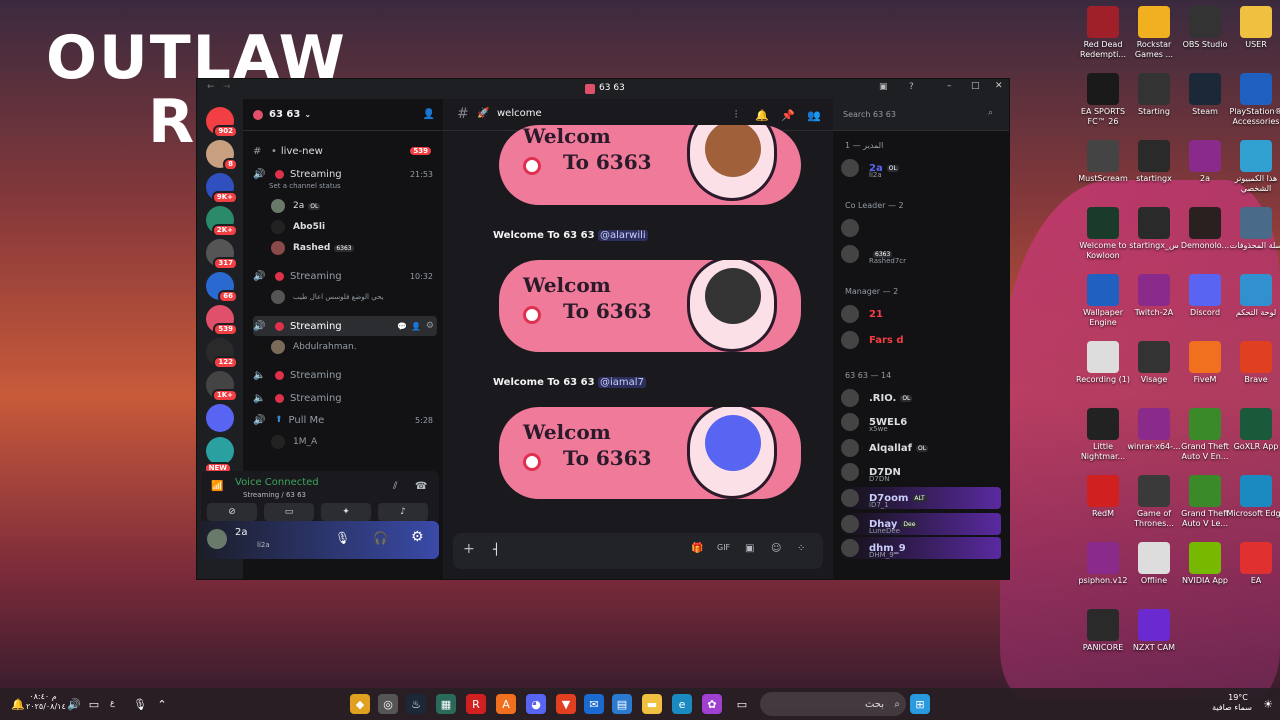  What do you see at coordinates (388, 704) in the screenshot?
I see `taskbar-app-2: ◎` at bounding box center [388, 704].